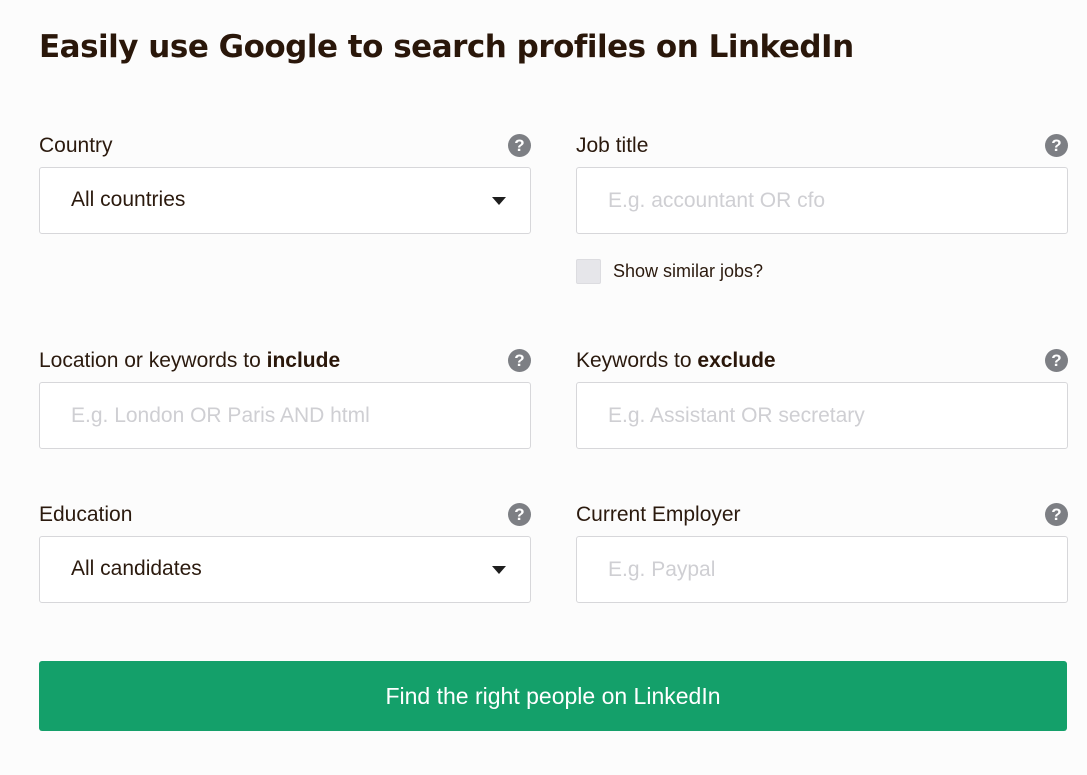 The width and height of the screenshot is (1087, 775). I want to click on employer-input-box, so click(822, 569).